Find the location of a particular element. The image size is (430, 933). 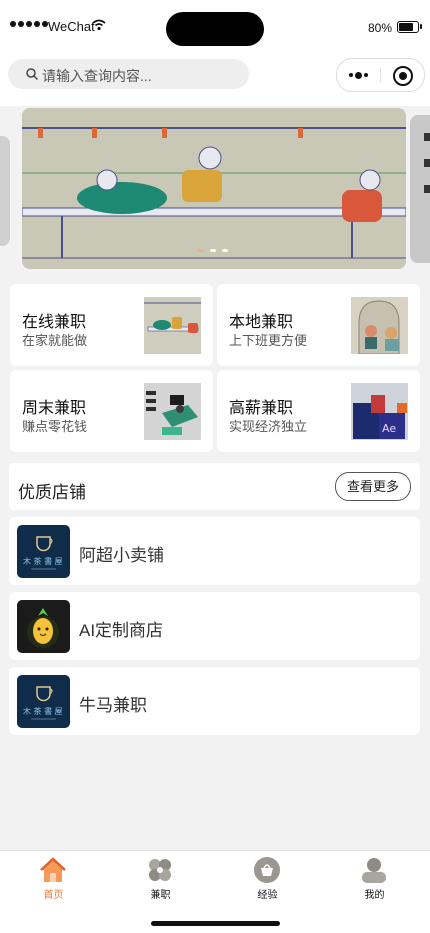

search-icon is located at coordinates (32, 74).